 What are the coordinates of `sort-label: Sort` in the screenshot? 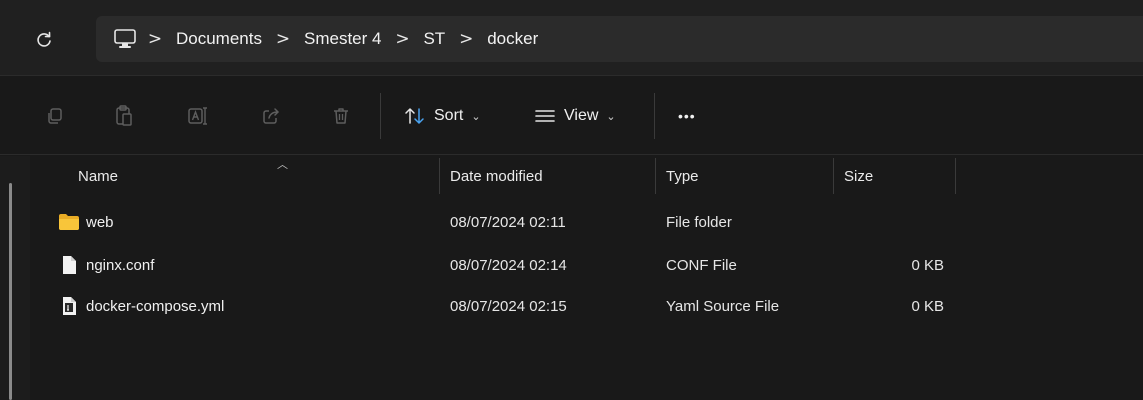 It's located at (449, 115).